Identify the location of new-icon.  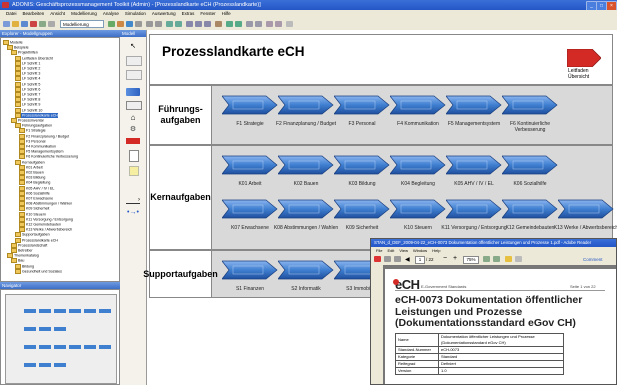
(6, 24).